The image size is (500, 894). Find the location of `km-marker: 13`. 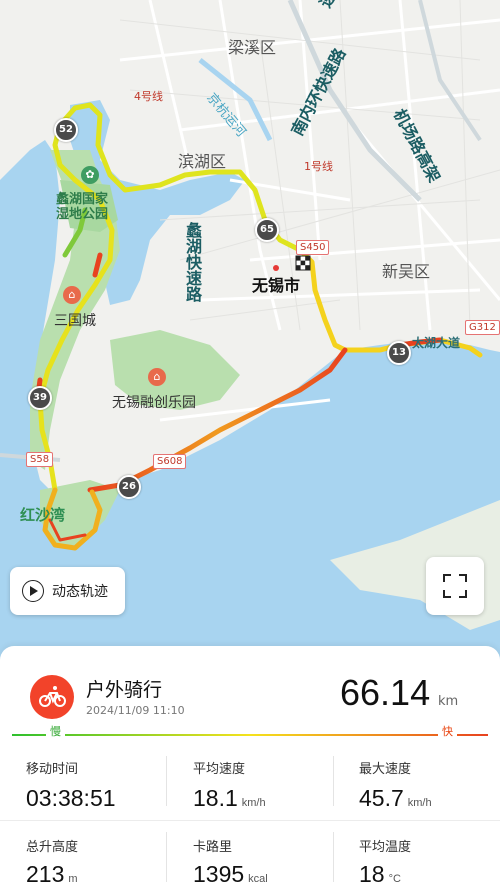

km-marker: 13 is located at coordinates (399, 353).